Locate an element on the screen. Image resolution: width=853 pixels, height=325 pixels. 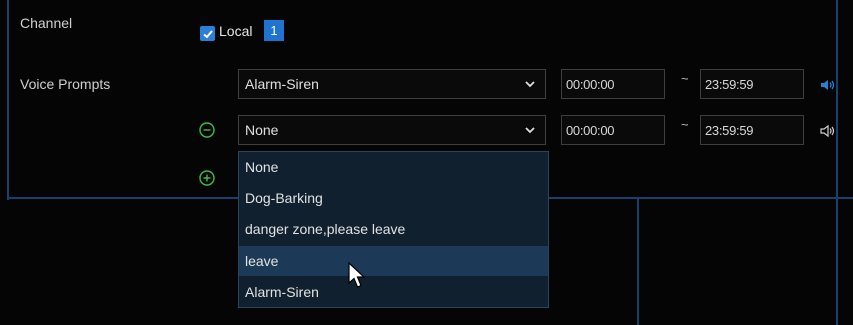
frame-border-right is located at coordinates (837, 100).